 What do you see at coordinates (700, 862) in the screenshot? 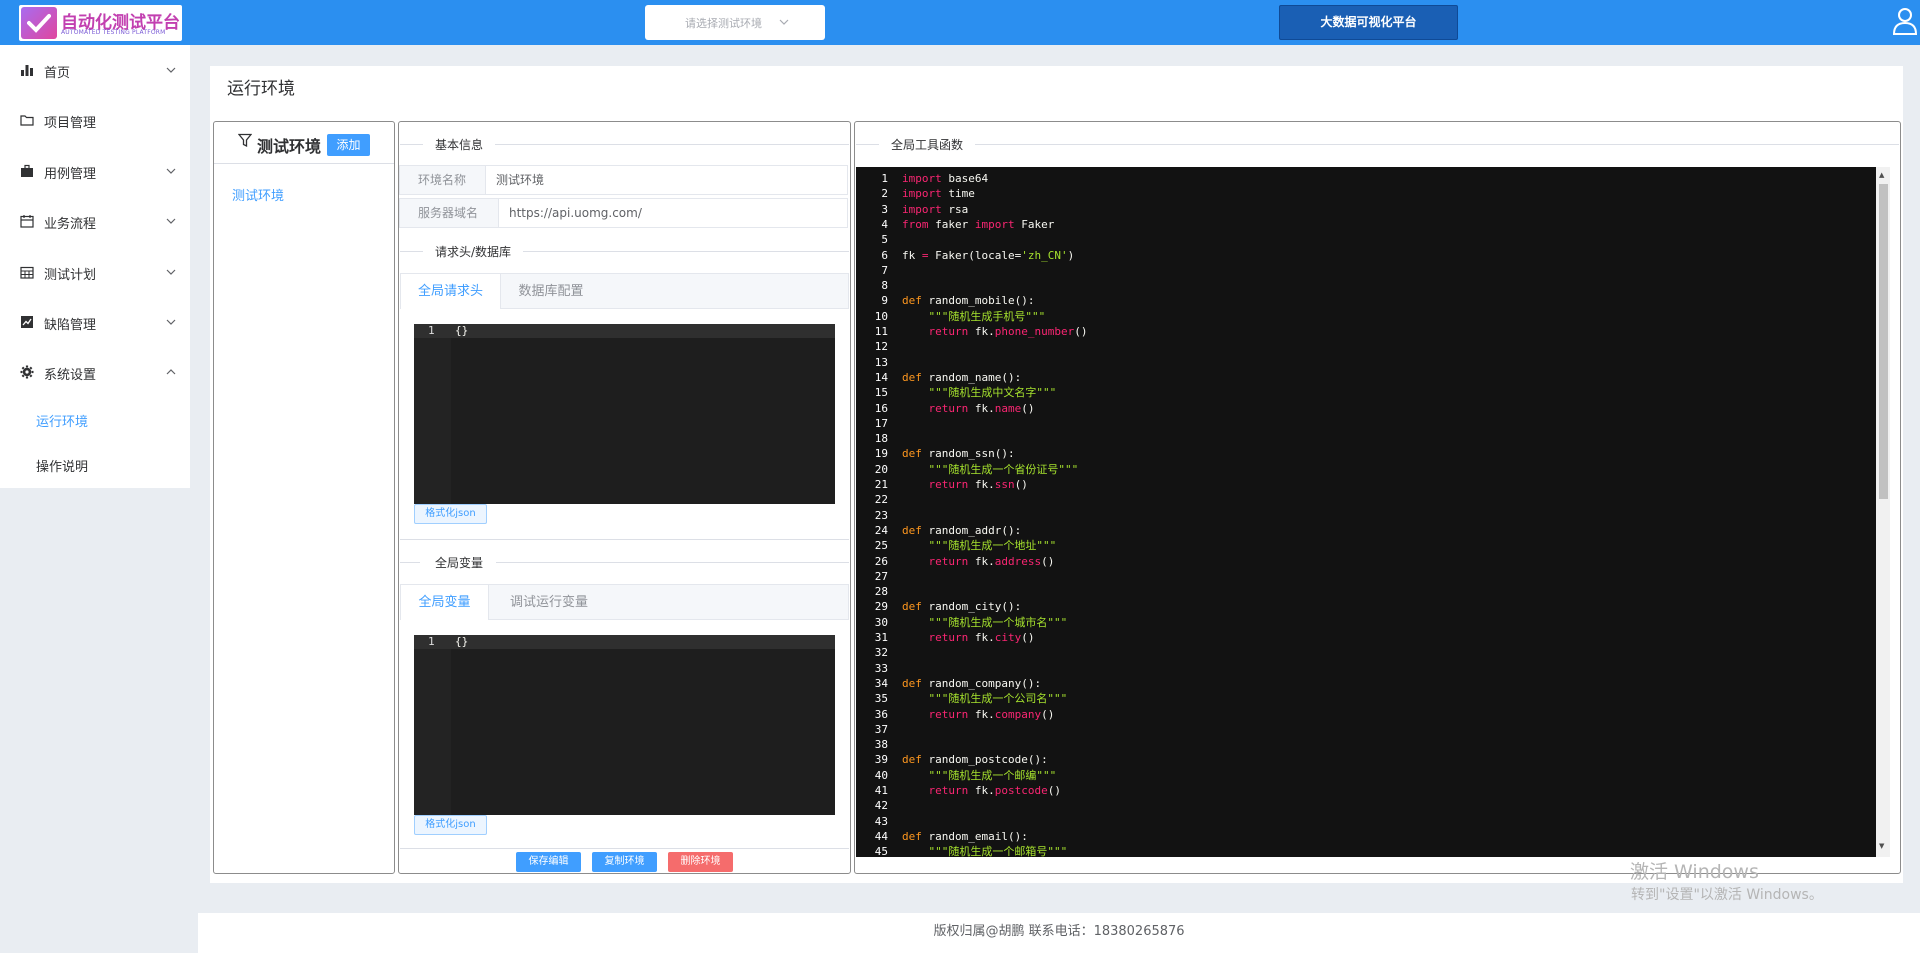
I see `delete-env-button: 删除环境` at bounding box center [700, 862].